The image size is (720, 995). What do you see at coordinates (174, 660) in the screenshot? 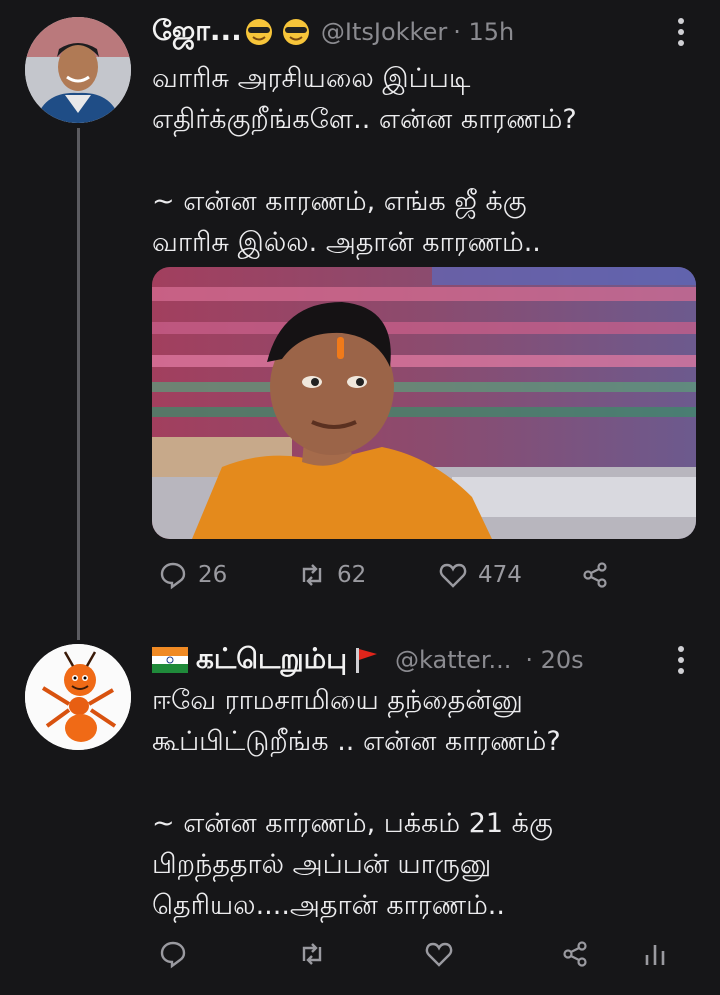
I see `india-flag-icon` at bounding box center [174, 660].